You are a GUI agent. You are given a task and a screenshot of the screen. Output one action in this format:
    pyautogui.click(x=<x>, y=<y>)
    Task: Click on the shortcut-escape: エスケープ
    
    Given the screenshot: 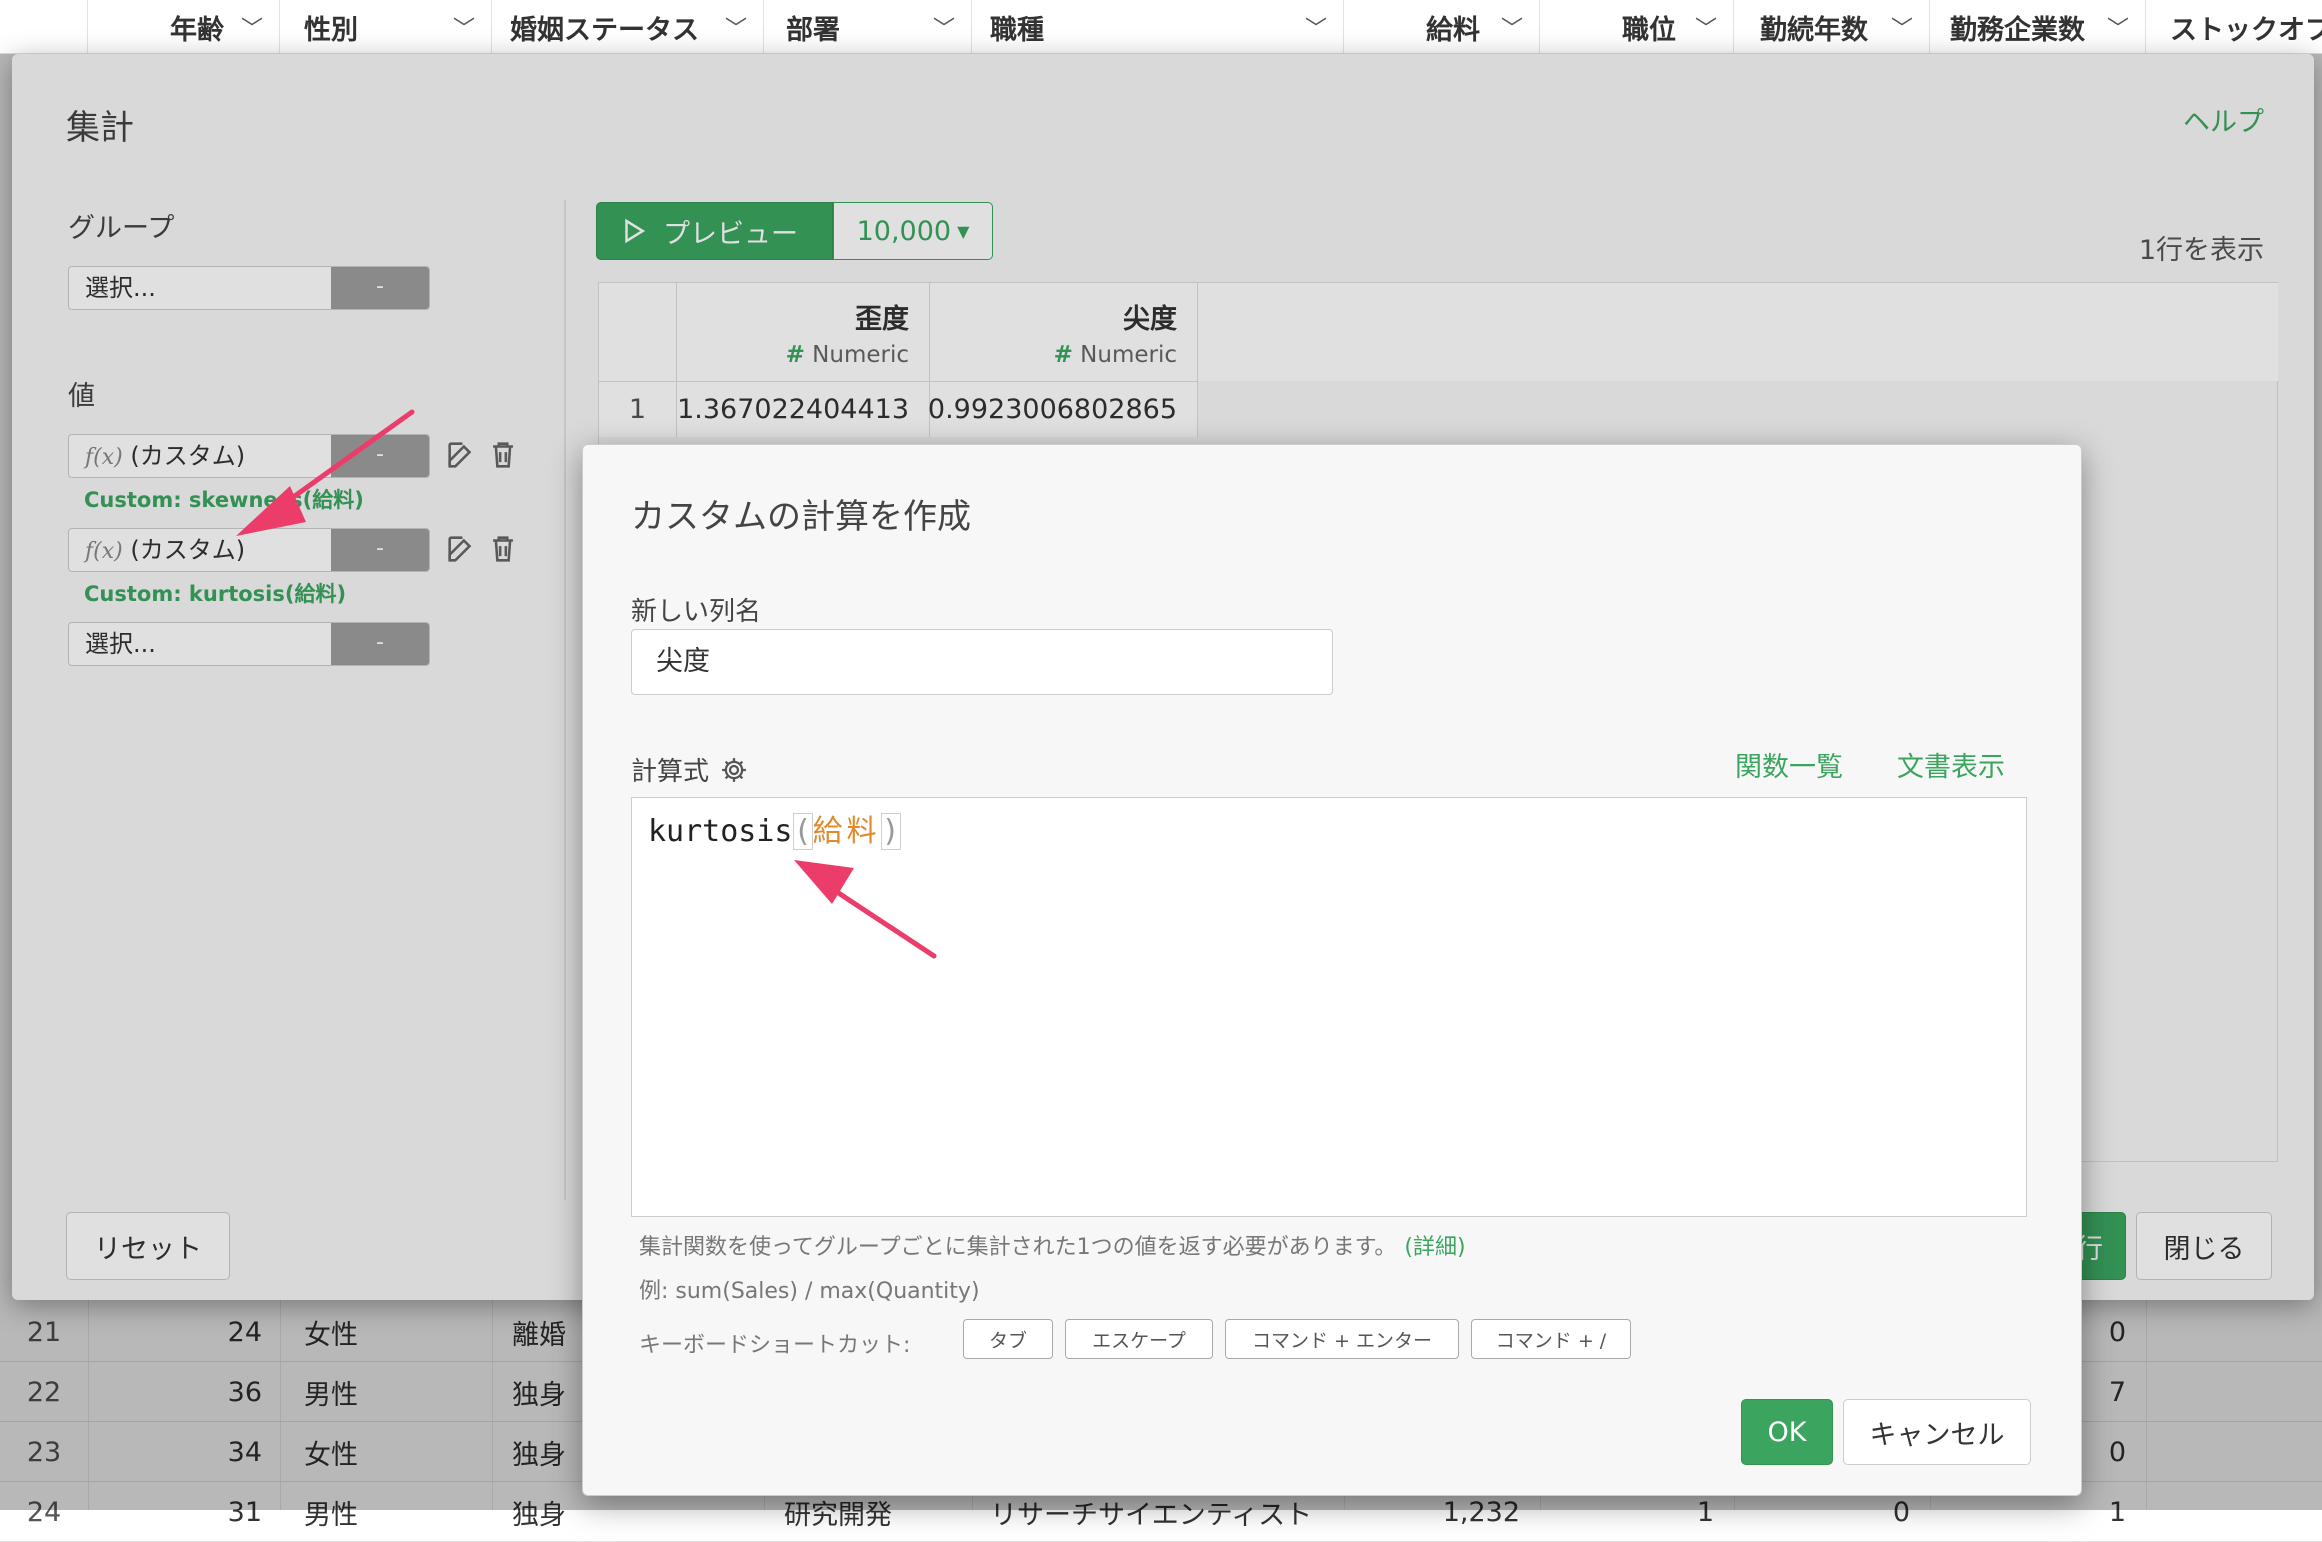 What is the action you would take?
    pyautogui.click(x=1139, y=1339)
    